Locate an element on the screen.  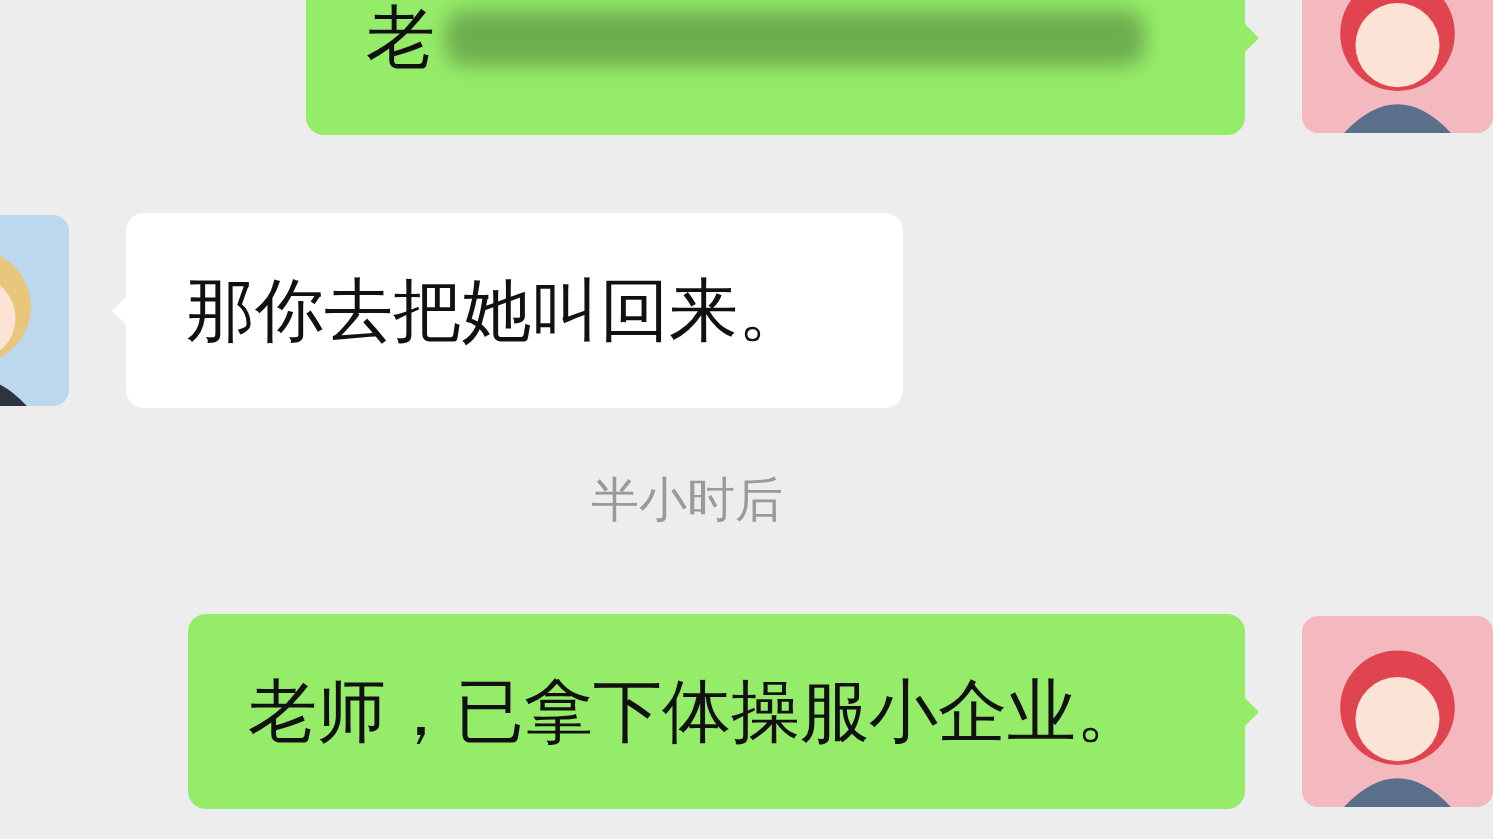
message-text: 老师，已拿下体操服小企业。 is located at coordinates (696, 711).